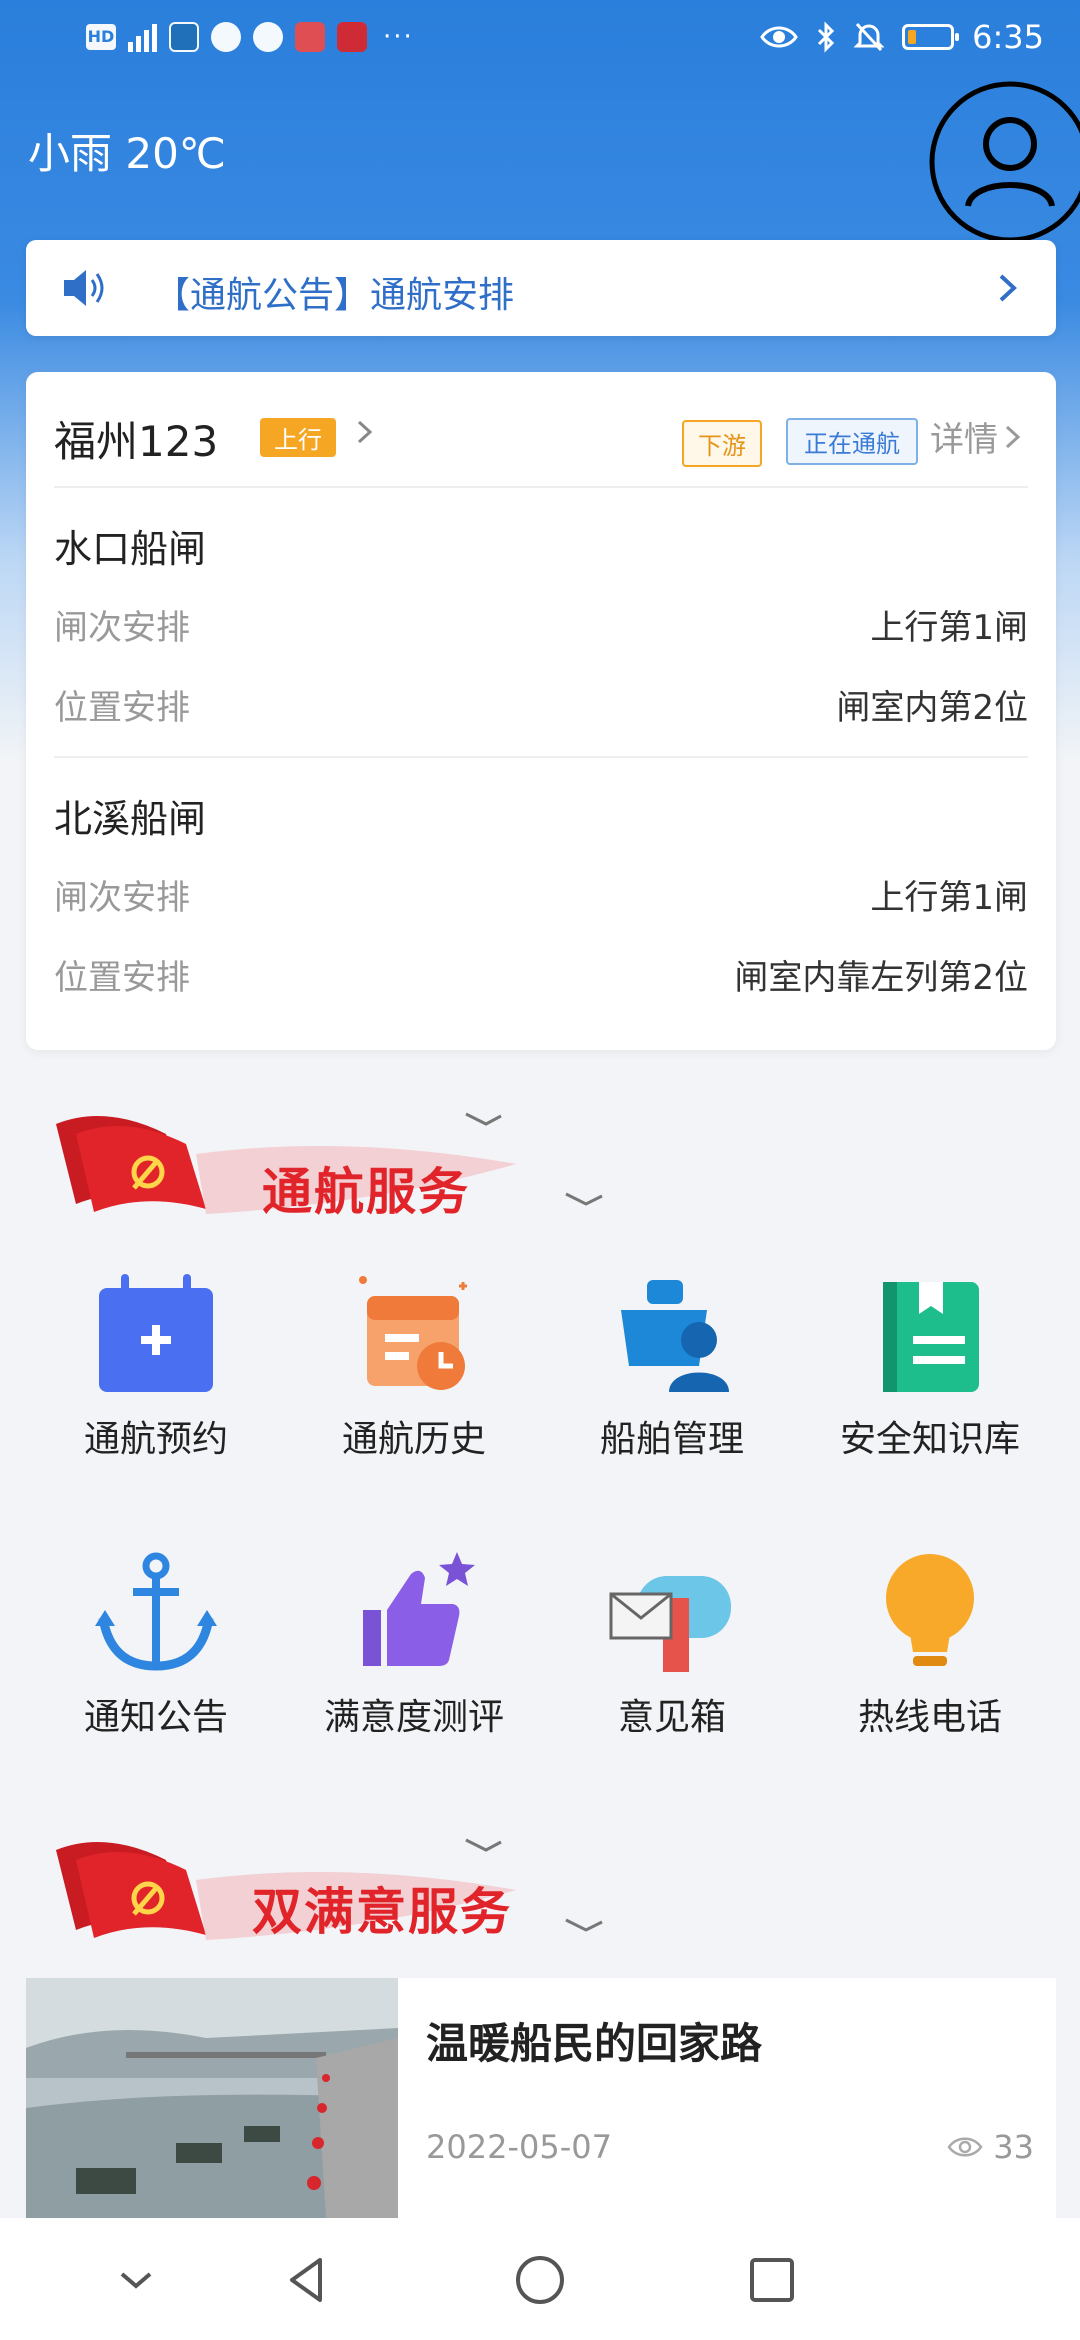 The image size is (1080, 2340). I want to click on calendar-clock-icon, so click(413, 1333).